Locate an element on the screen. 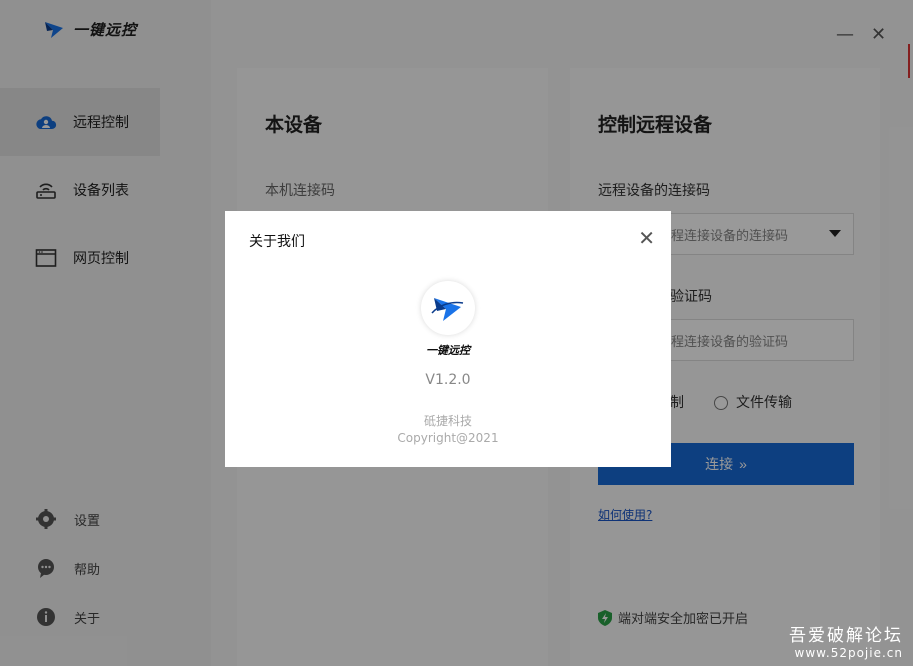 This screenshot has width=913, height=666. watermark-title: 吾爱破解论坛 is located at coordinates (846, 636).